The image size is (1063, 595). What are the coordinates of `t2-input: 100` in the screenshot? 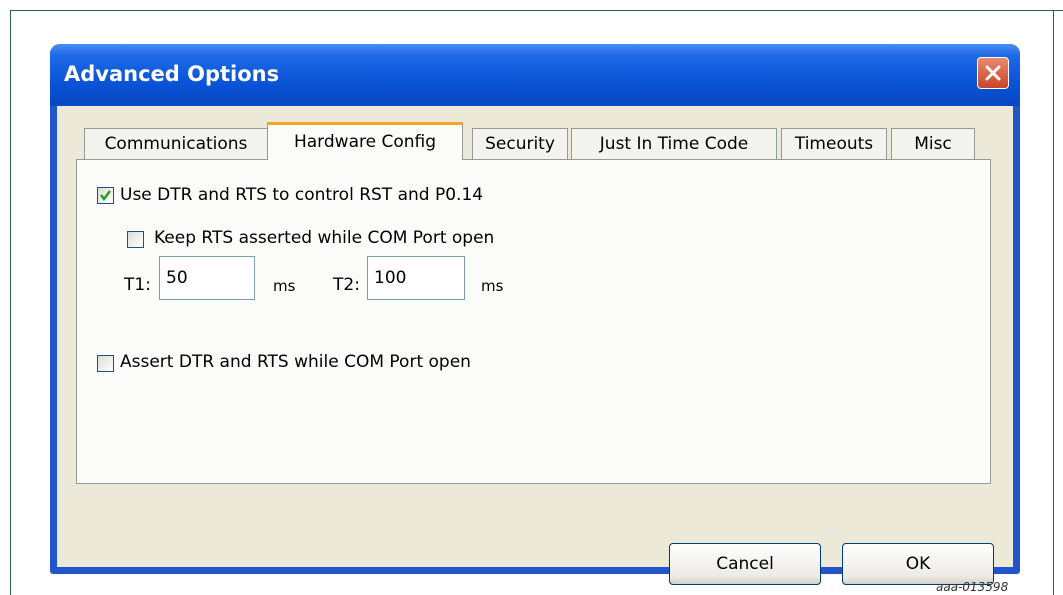 It's located at (416, 278).